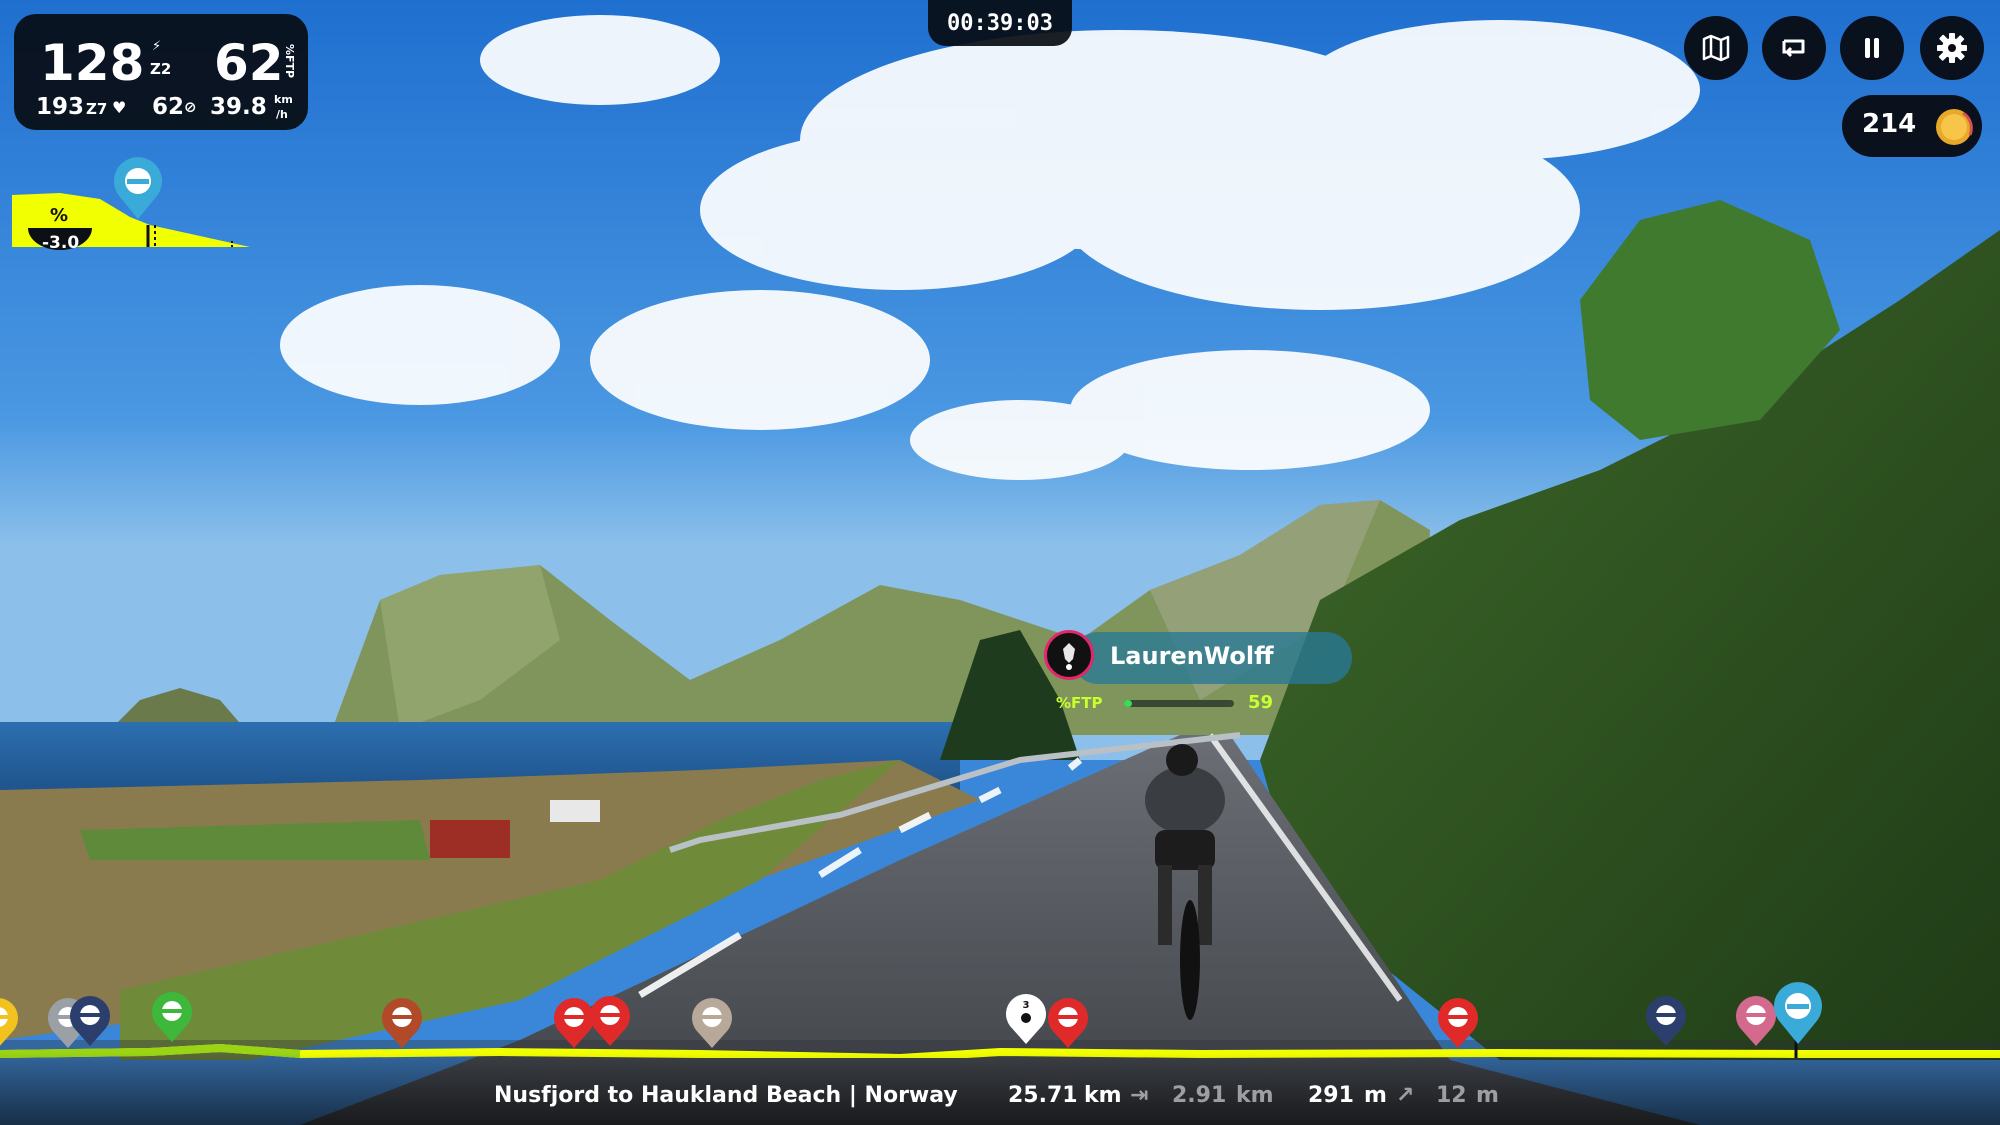  I want to click on distance-unit: km, so click(1103, 1095).